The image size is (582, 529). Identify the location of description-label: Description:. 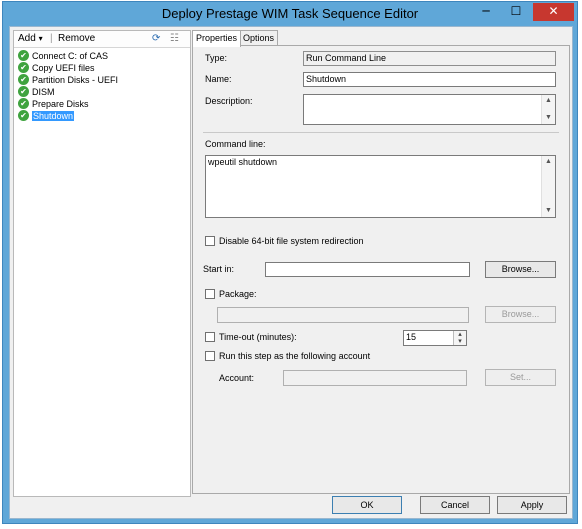
(229, 101).